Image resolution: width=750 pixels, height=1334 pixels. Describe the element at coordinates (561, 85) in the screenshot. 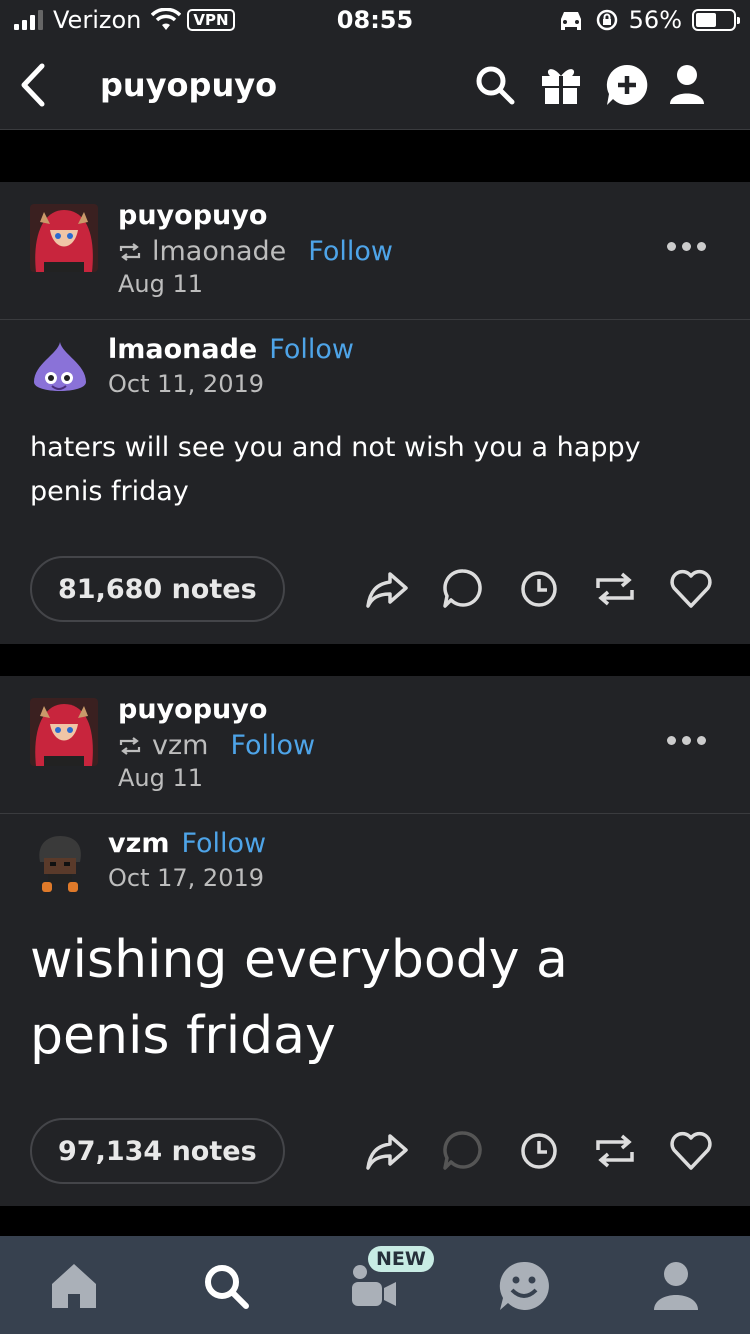

I see `gift-icon` at that location.